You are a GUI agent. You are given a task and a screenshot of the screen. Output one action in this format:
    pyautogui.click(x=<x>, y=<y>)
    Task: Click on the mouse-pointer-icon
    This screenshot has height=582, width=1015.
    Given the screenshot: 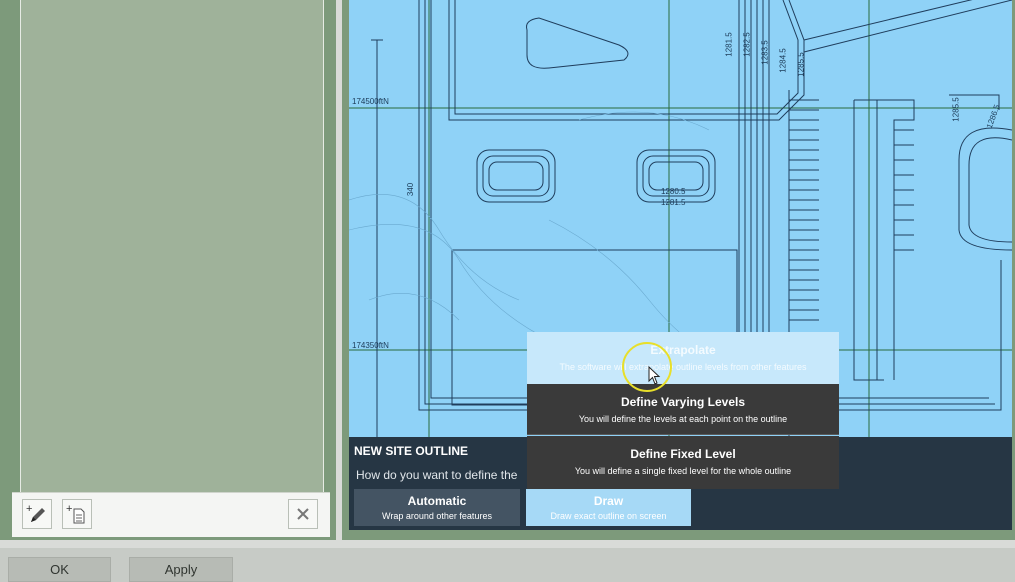 What is the action you would take?
    pyautogui.click(x=654, y=375)
    